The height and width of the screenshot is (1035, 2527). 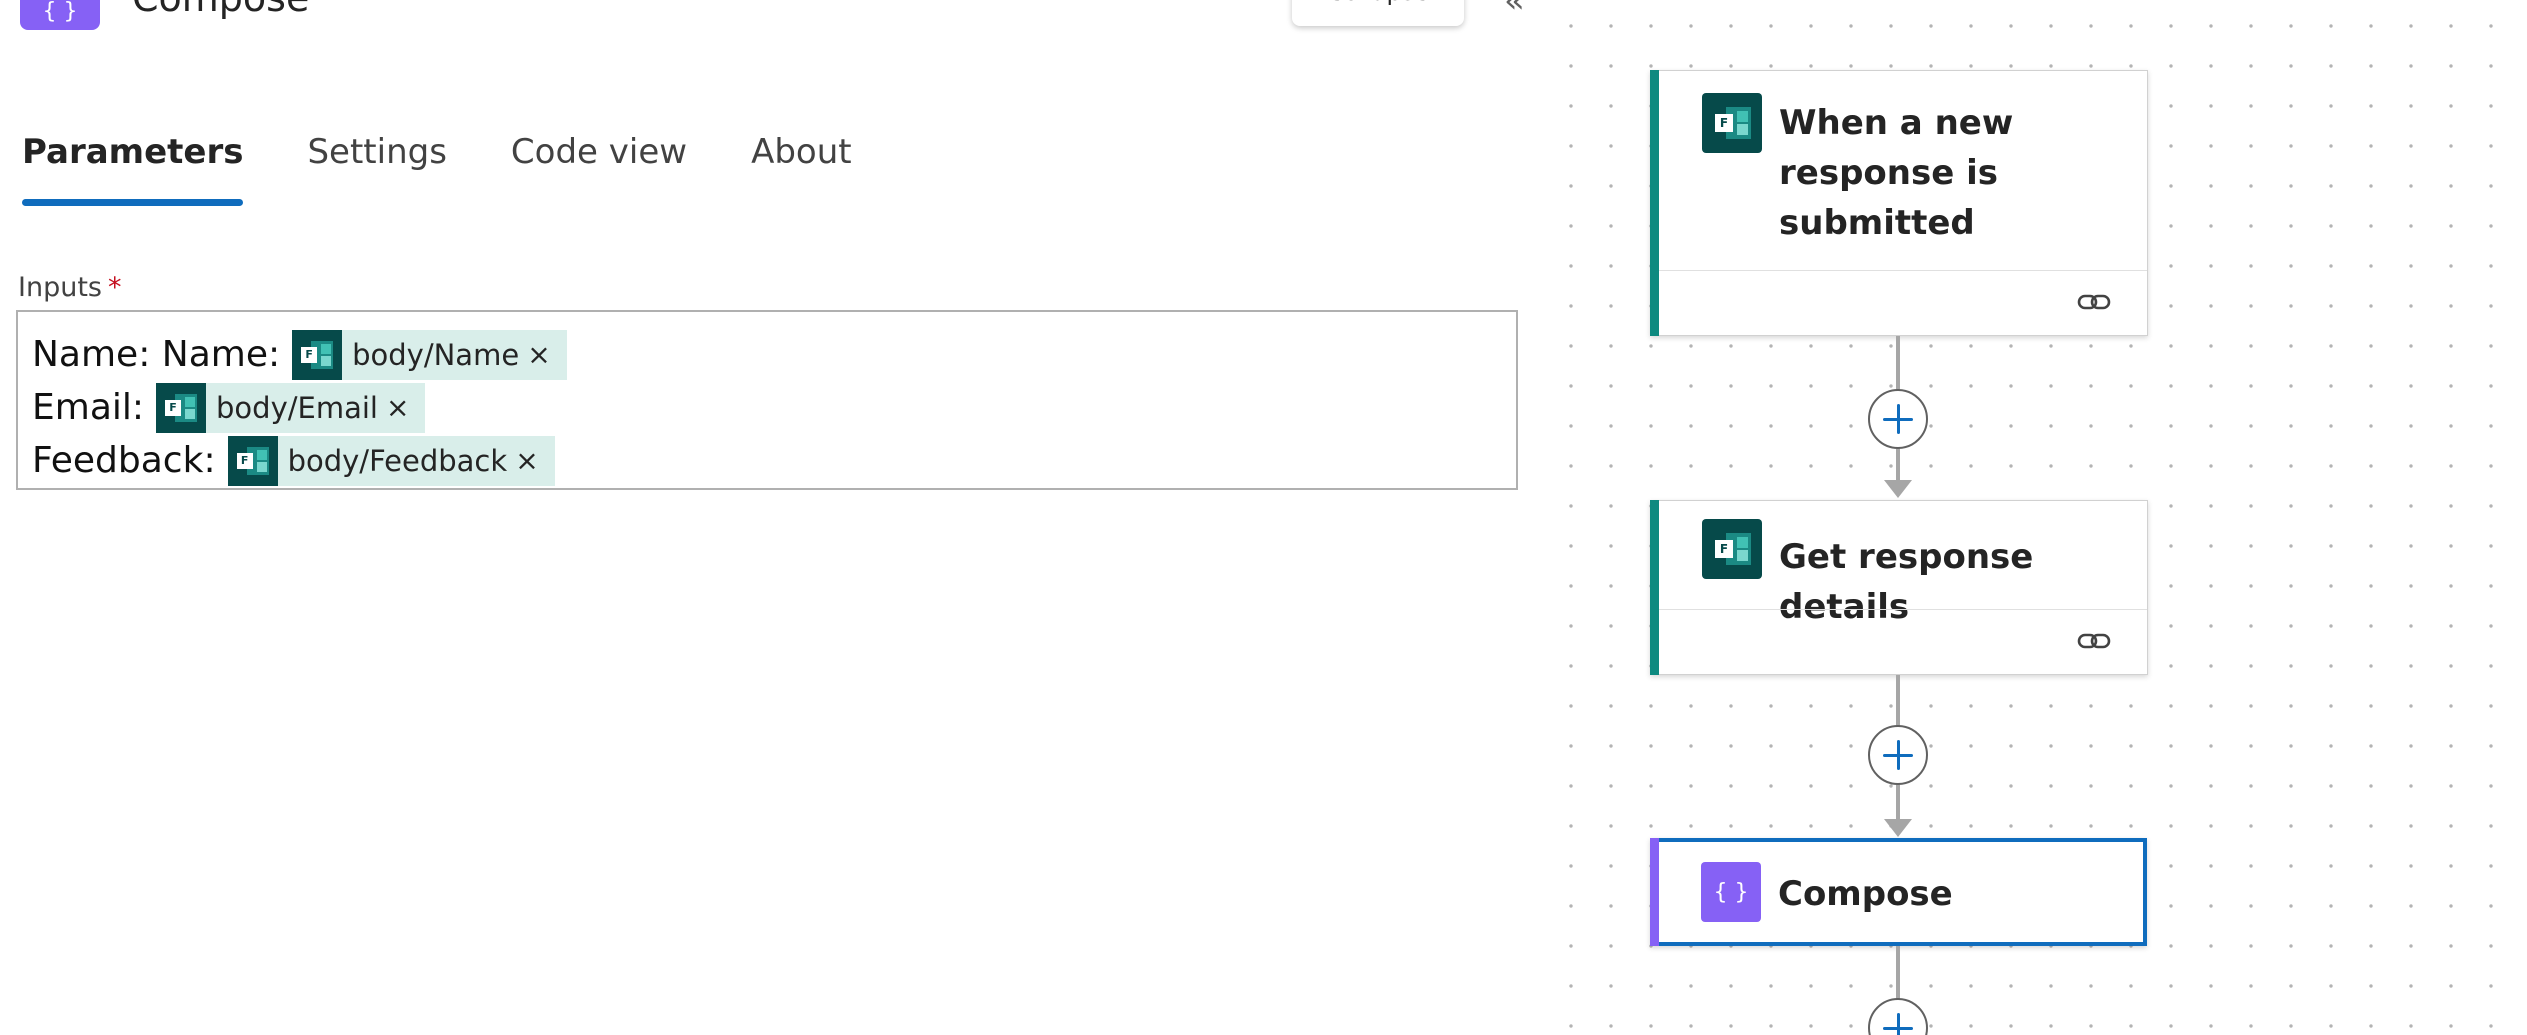 I want to click on node-title-line: When a new, so click(x=1896, y=123).